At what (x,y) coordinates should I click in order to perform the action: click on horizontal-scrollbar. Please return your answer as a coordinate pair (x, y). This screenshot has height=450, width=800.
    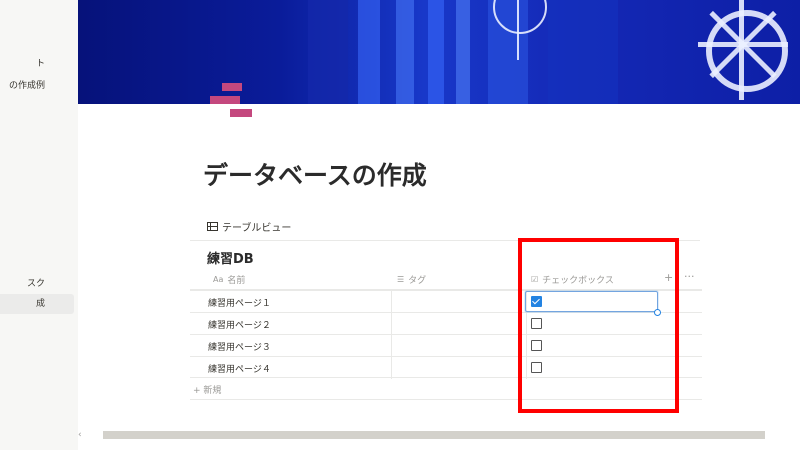
    Looking at the image, I should click on (434, 435).